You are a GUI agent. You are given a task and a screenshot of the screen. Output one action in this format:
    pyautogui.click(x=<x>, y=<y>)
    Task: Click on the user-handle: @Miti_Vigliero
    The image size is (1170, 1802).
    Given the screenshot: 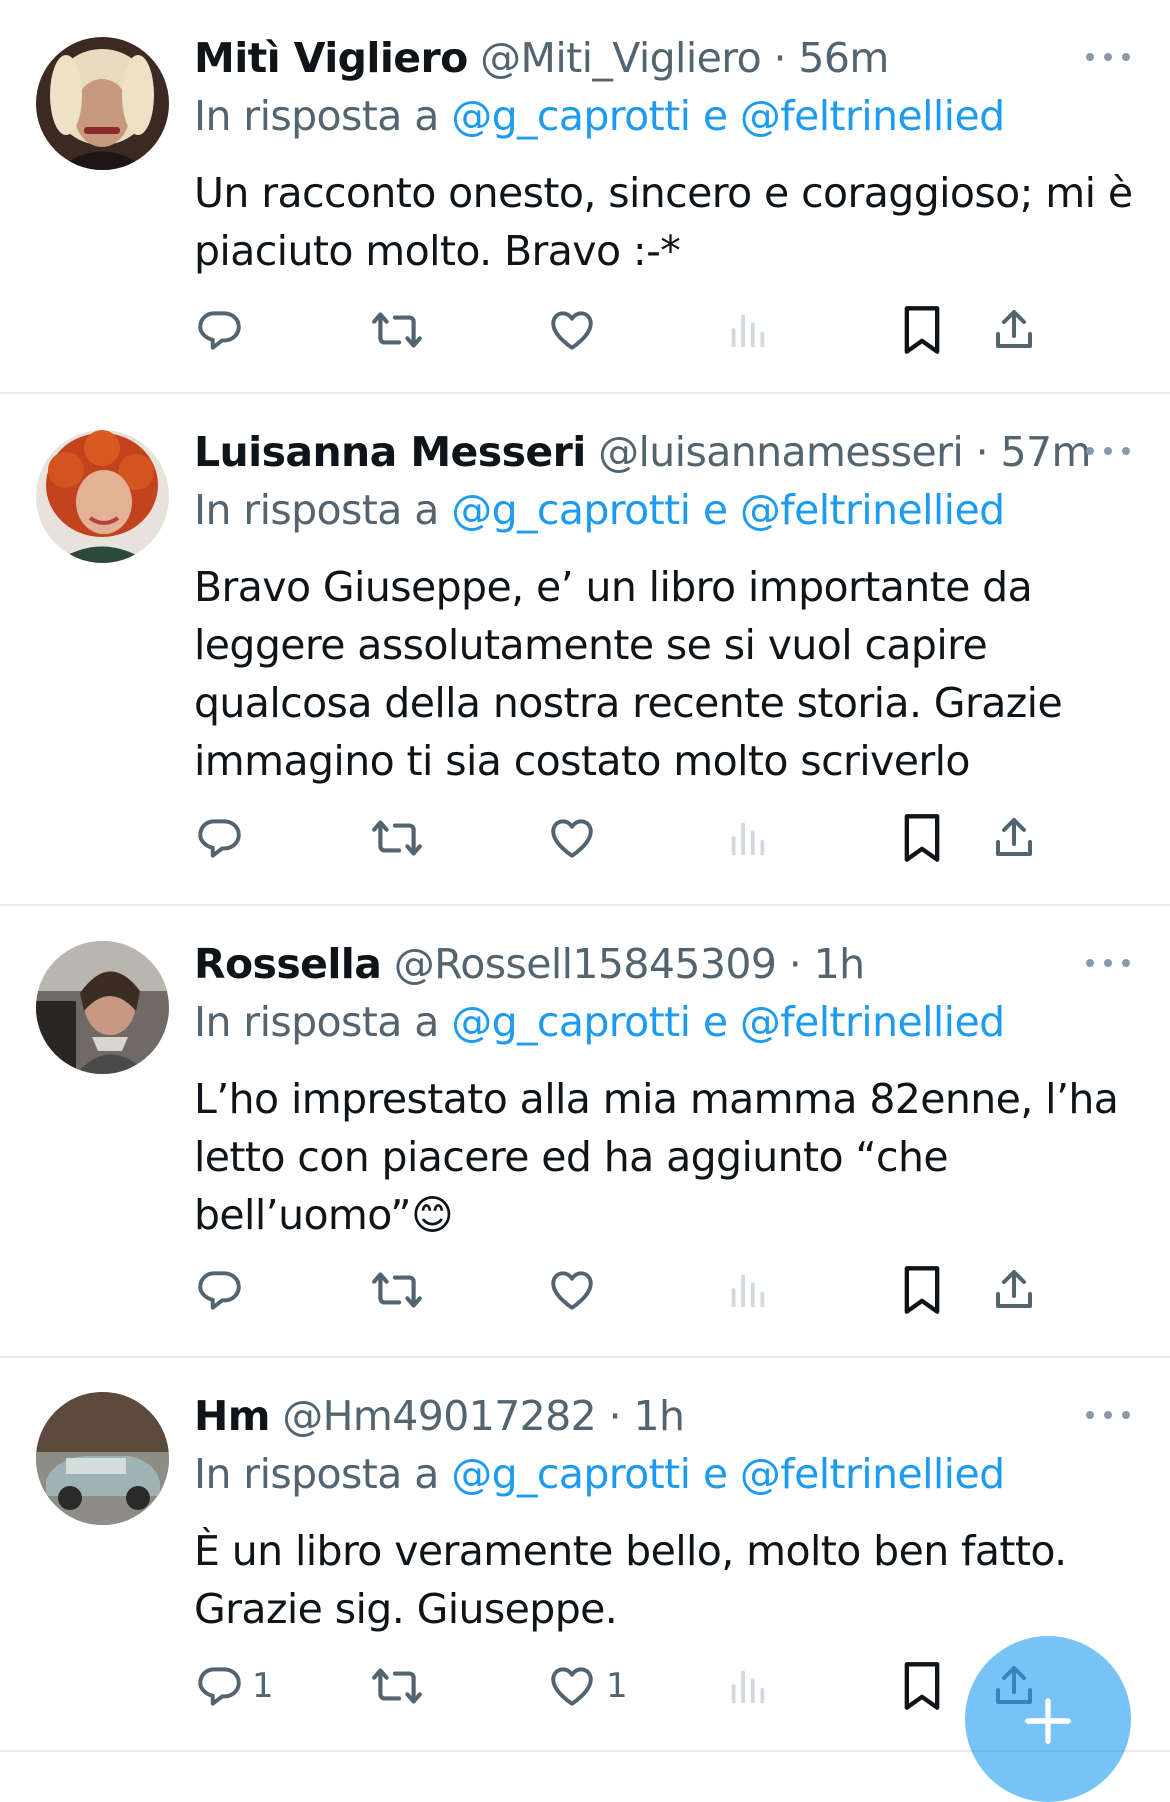 What is the action you would take?
    pyautogui.click(x=621, y=58)
    